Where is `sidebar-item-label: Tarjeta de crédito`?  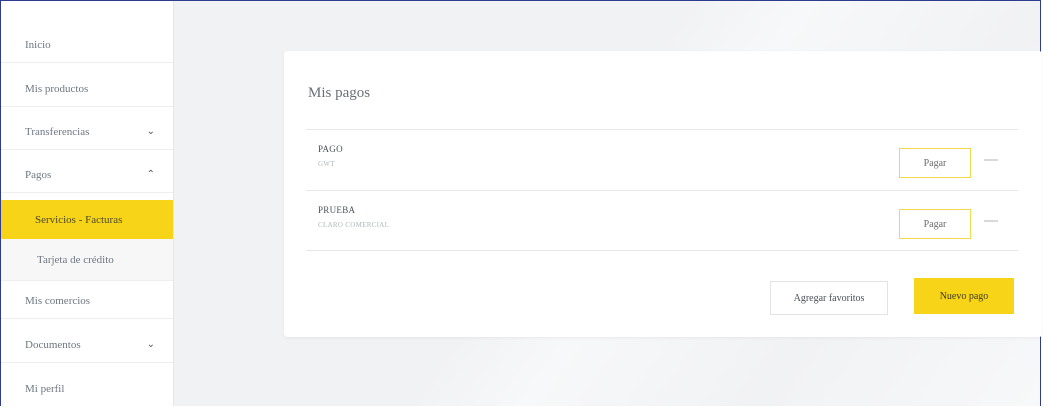
sidebar-item-label: Tarjeta de crédito is located at coordinates (75, 259).